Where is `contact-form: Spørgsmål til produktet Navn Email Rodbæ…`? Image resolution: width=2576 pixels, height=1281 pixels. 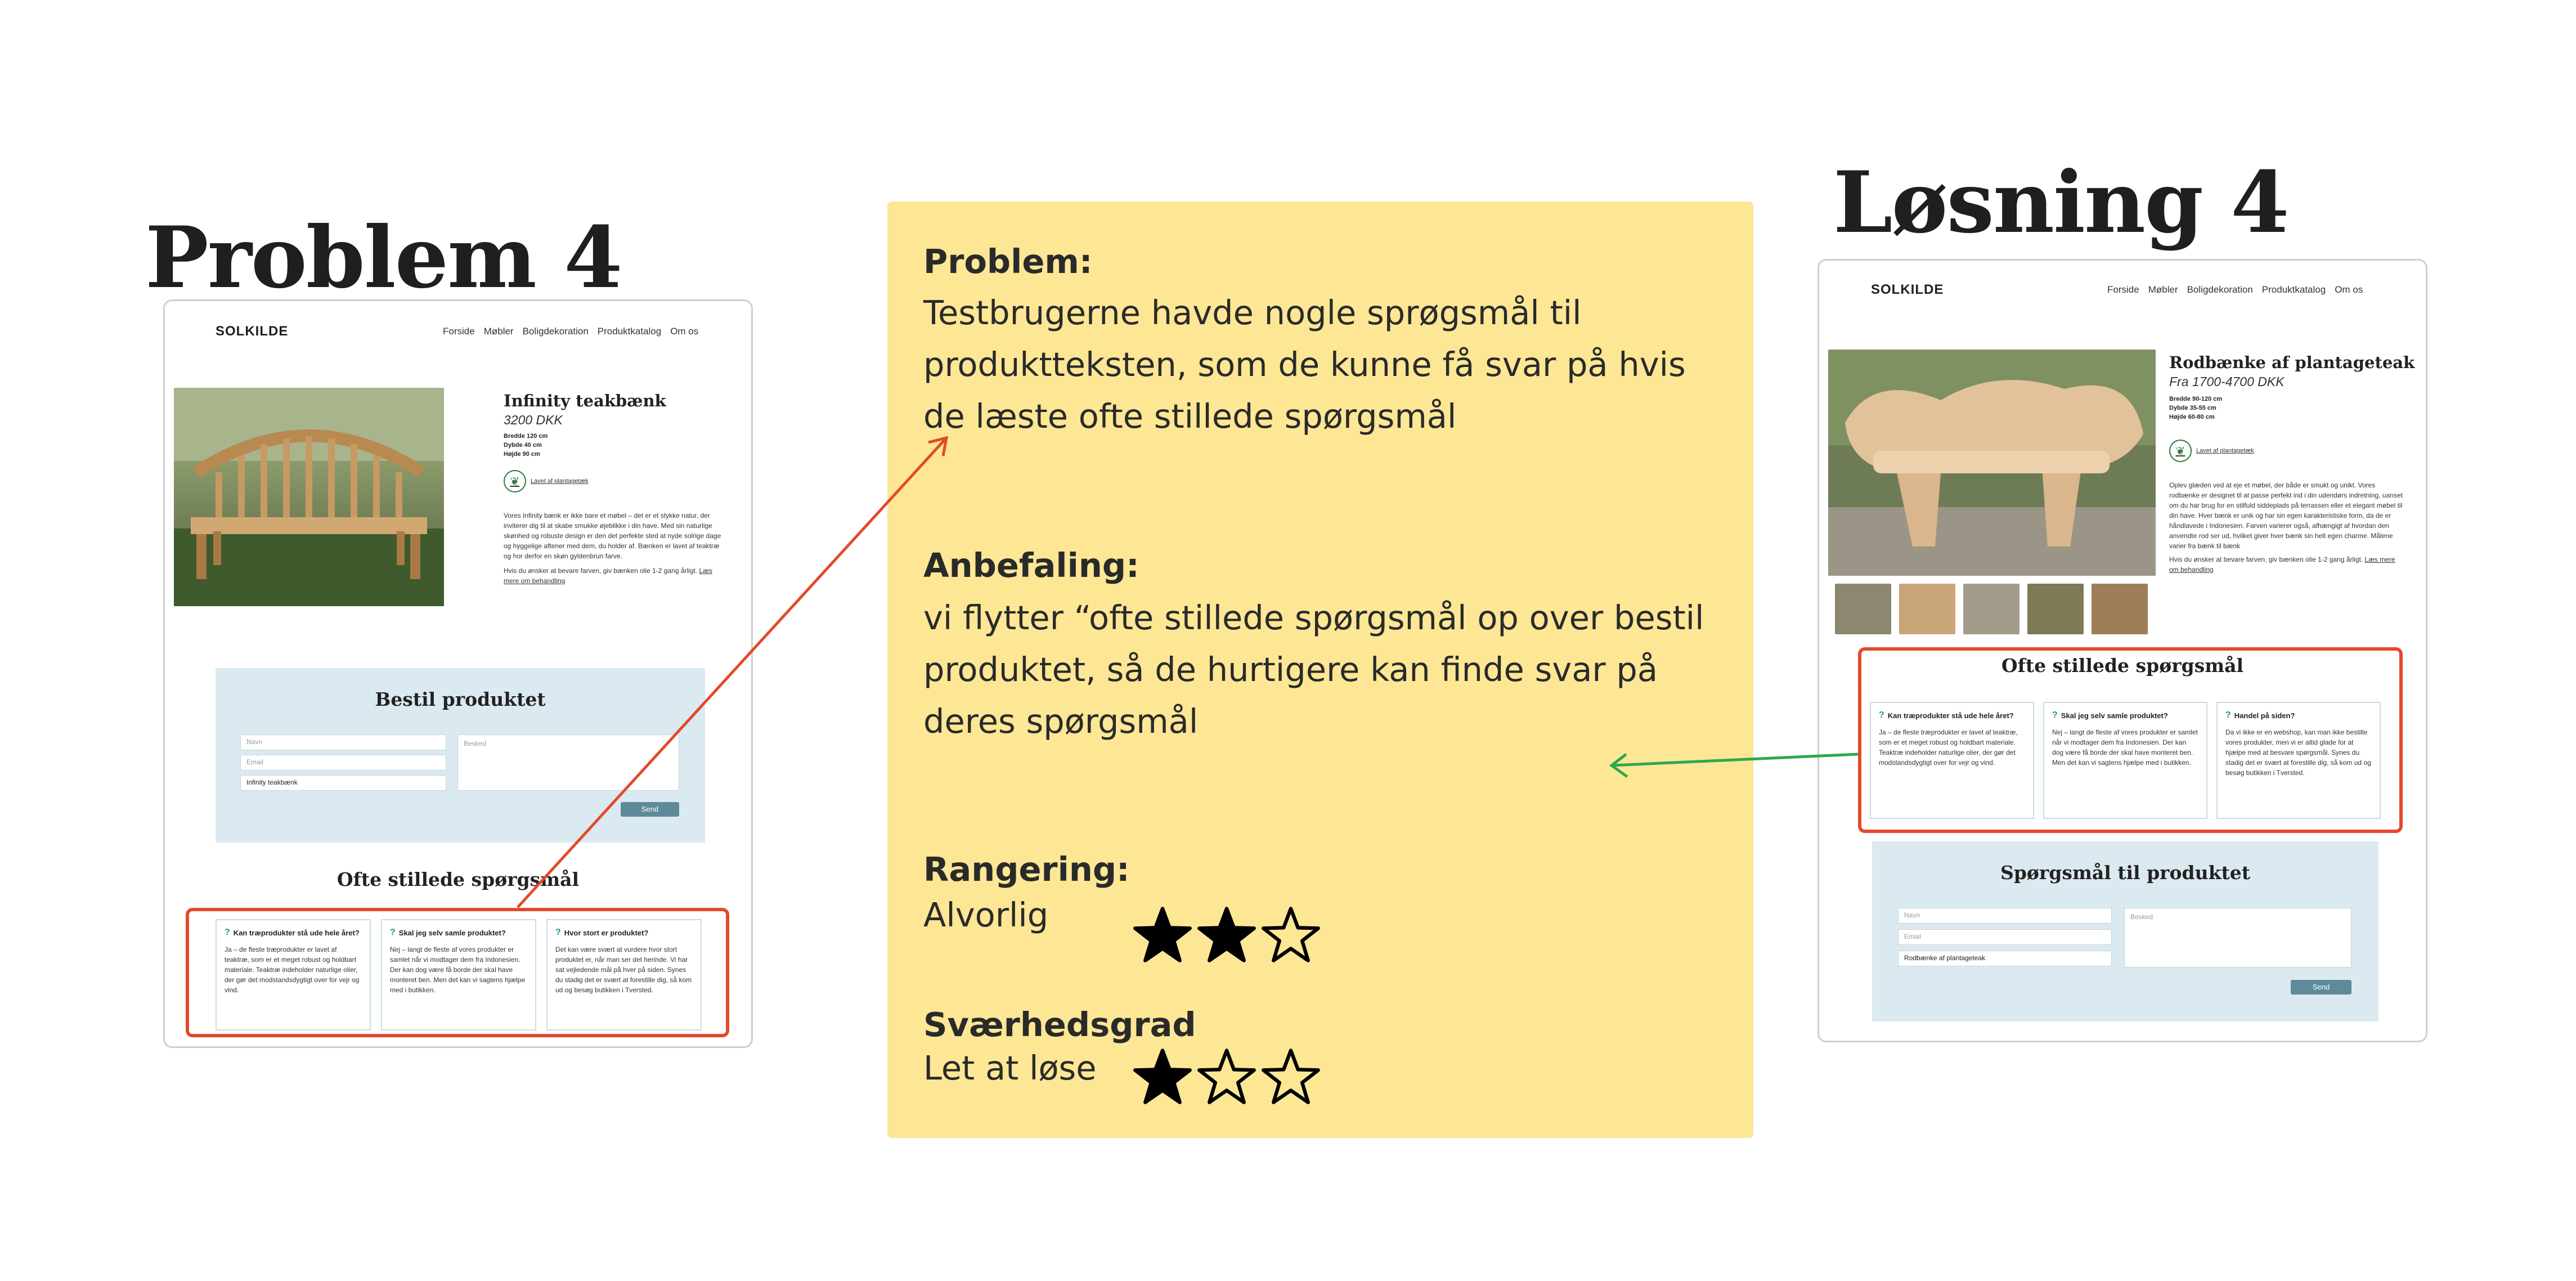 contact-form: Spørgsmål til produktet Navn Email Rodbæ… is located at coordinates (2125, 931).